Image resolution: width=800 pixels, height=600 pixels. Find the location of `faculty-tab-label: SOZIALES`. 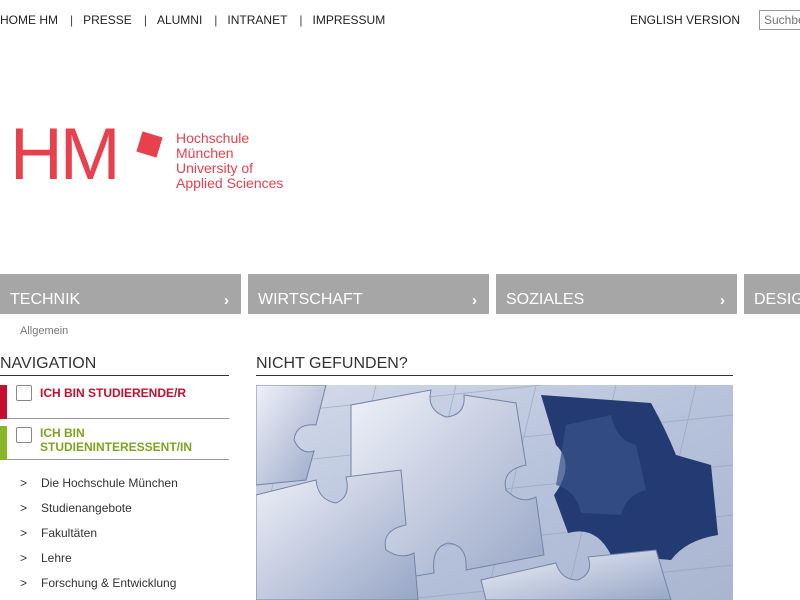

faculty-tab-label: SOZIALES is located at coordinates (545, 299).